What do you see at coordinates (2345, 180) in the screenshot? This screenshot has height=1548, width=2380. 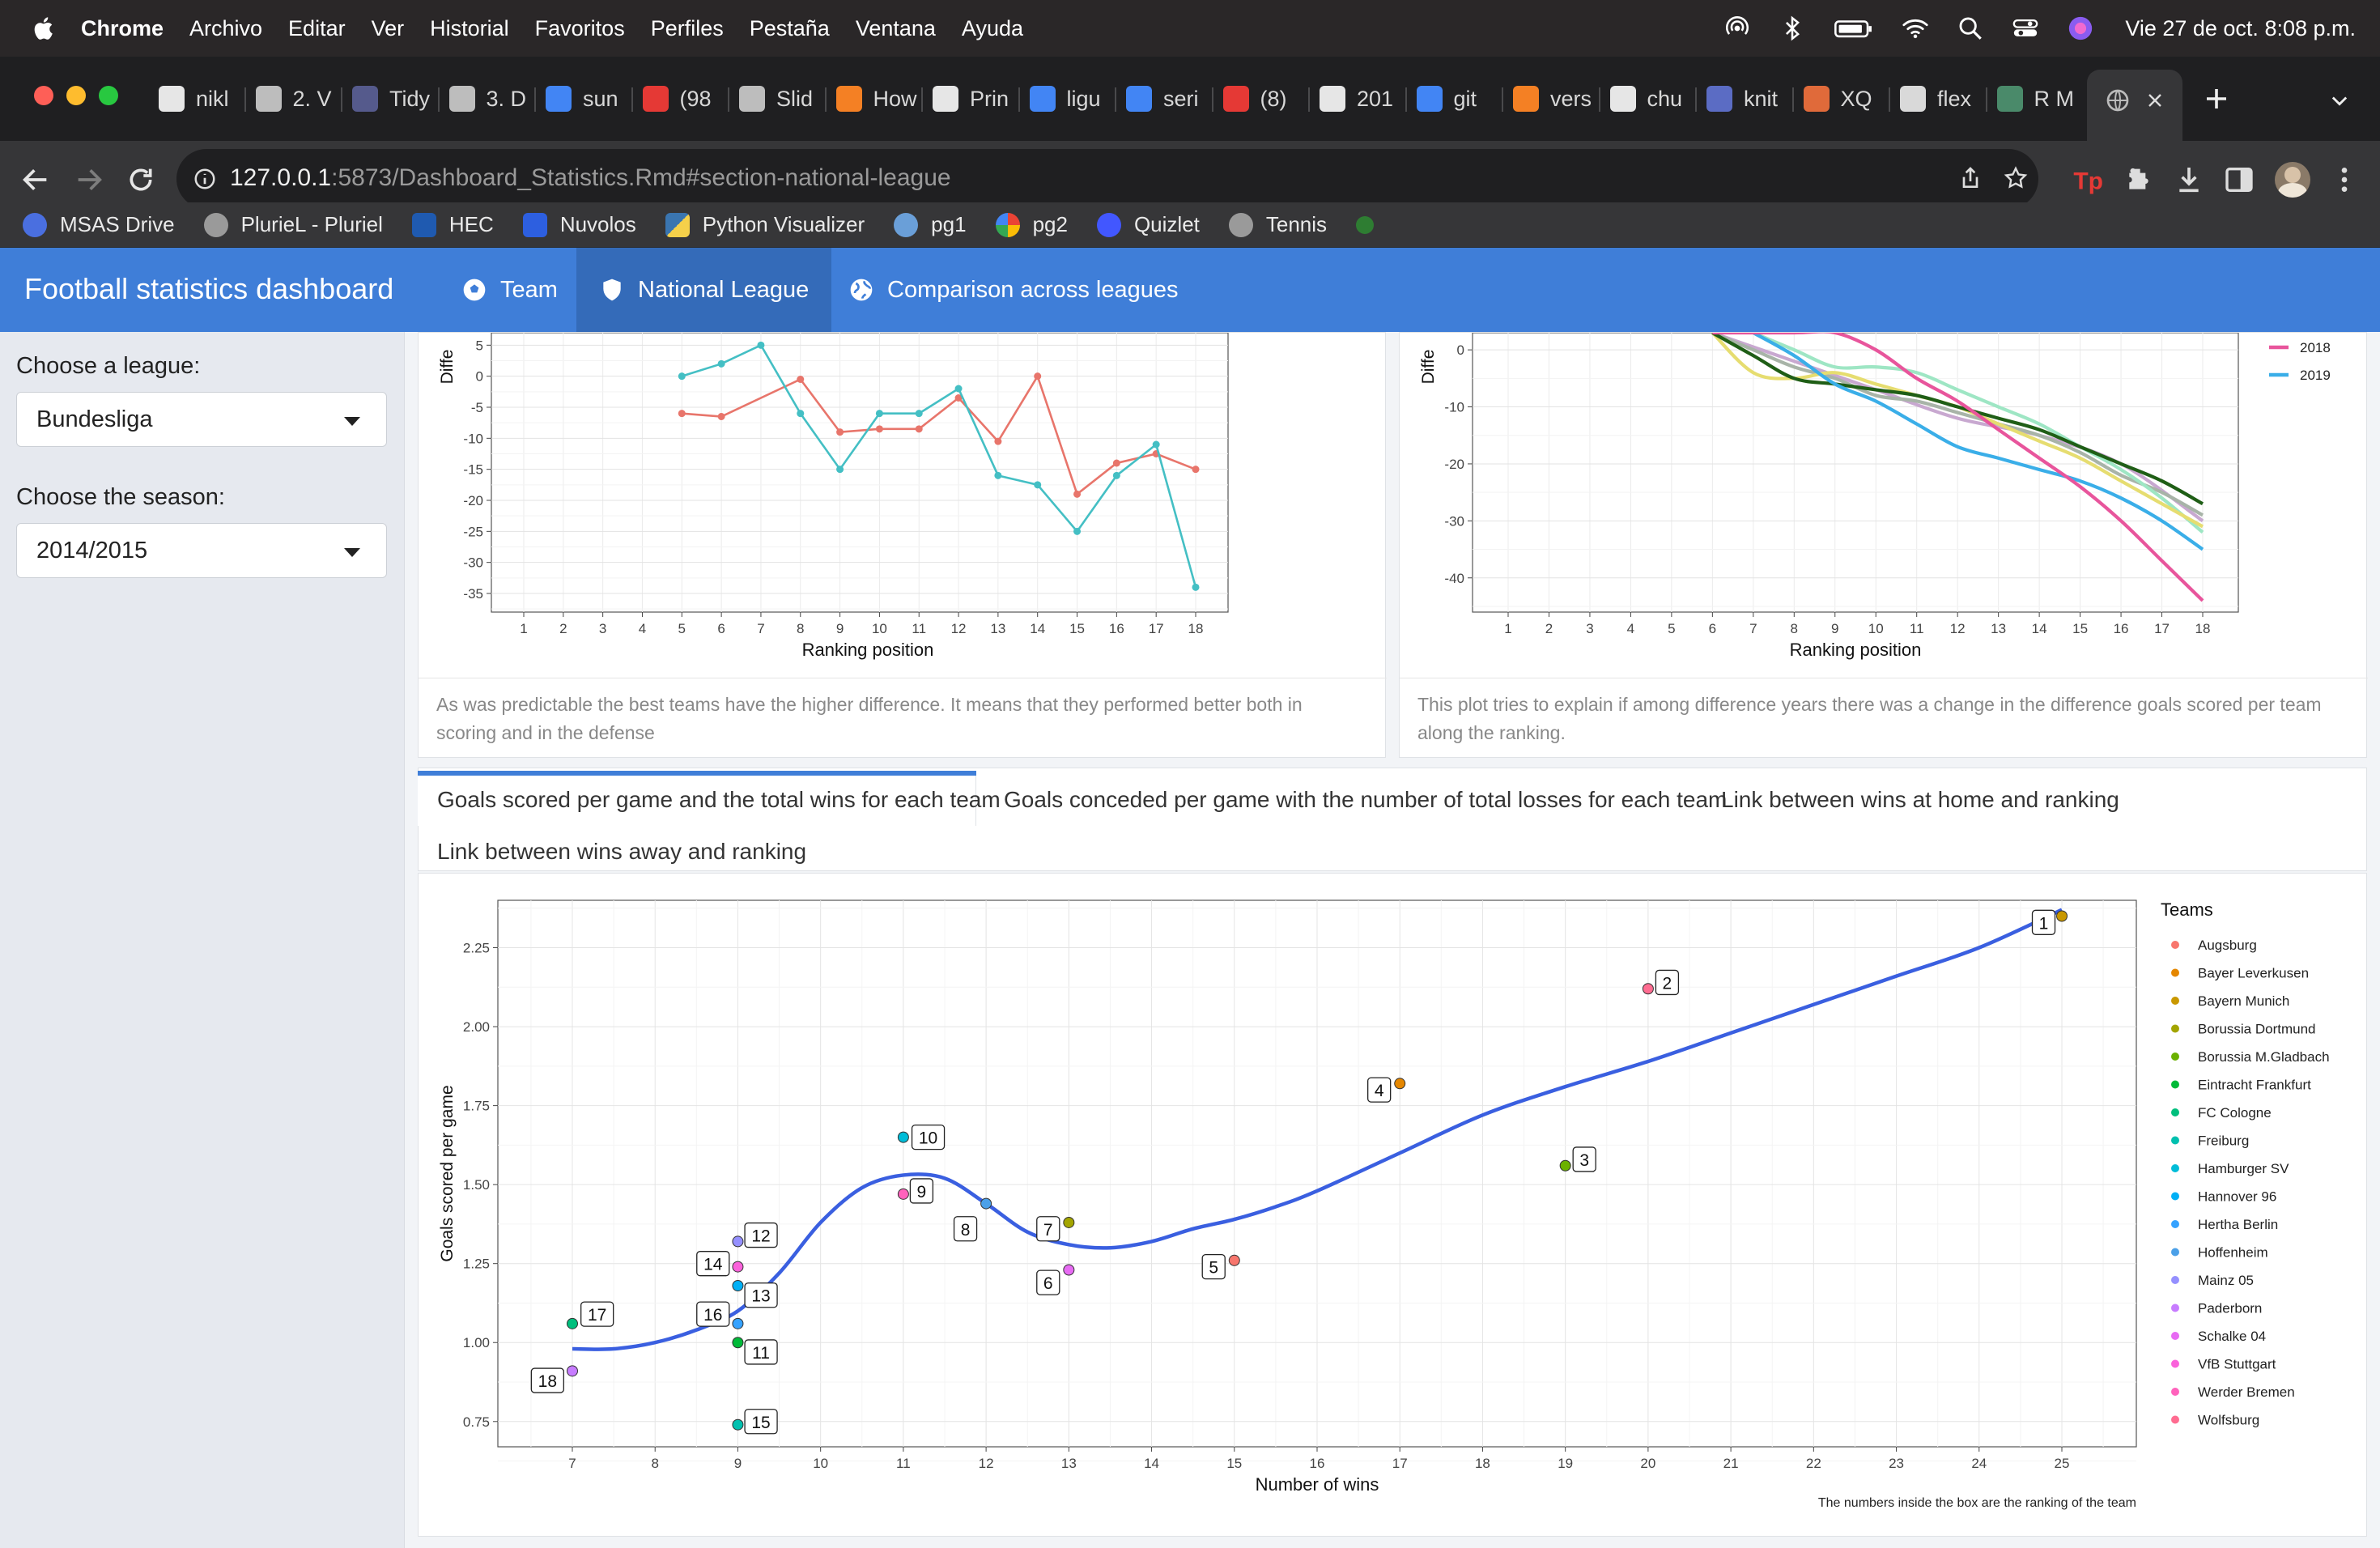 I see `kebab-menu-icon` at bounding box center [2345, 180].